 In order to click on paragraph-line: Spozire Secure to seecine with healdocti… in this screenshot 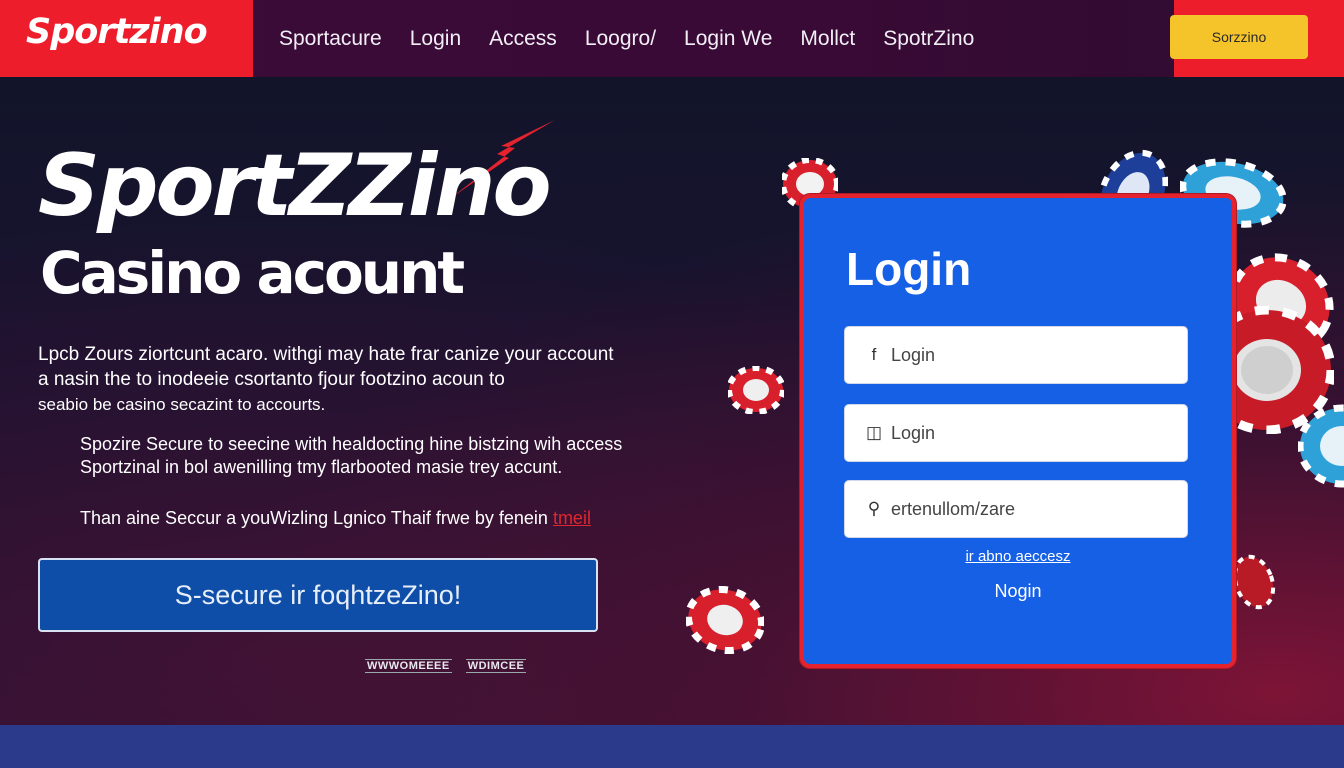, I will do `click(351, 444)`.